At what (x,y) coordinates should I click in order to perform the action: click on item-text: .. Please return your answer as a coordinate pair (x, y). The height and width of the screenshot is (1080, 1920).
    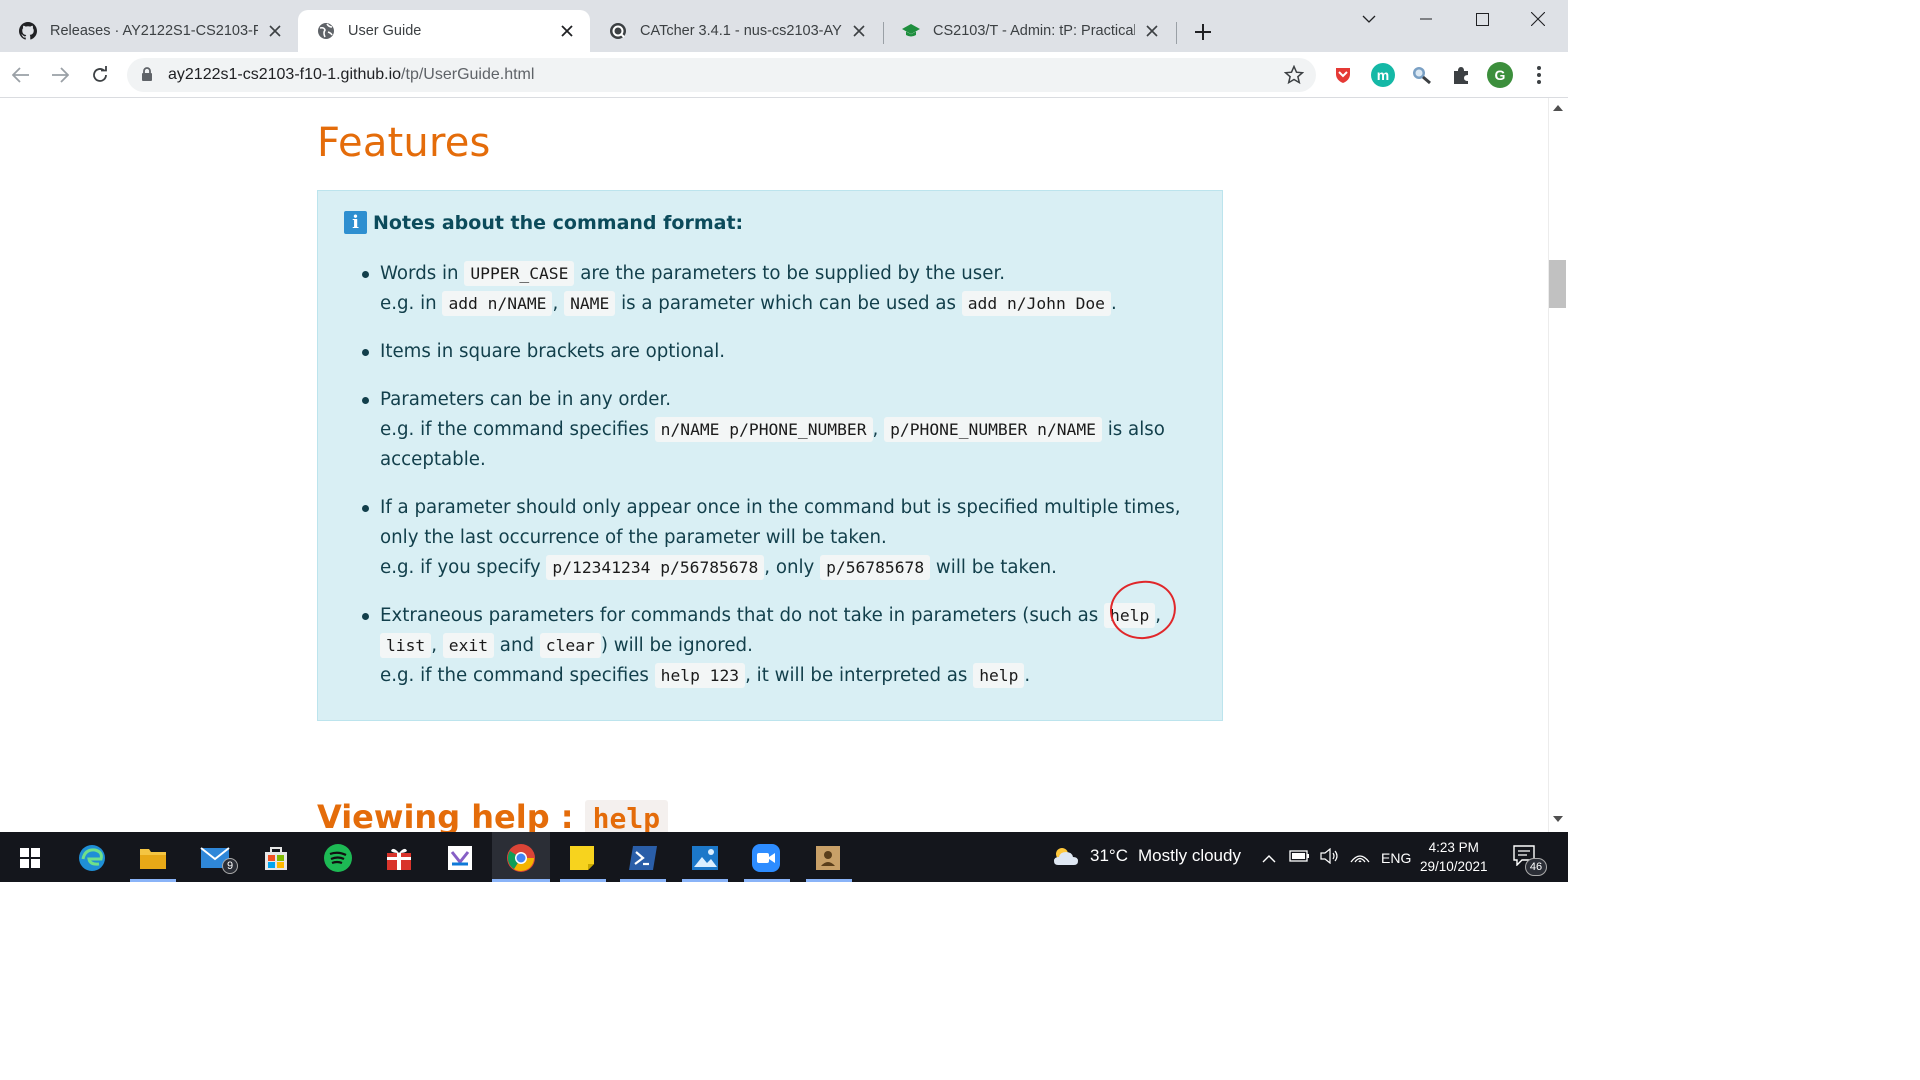
    Looking at the image, I should click on (1027, 675).